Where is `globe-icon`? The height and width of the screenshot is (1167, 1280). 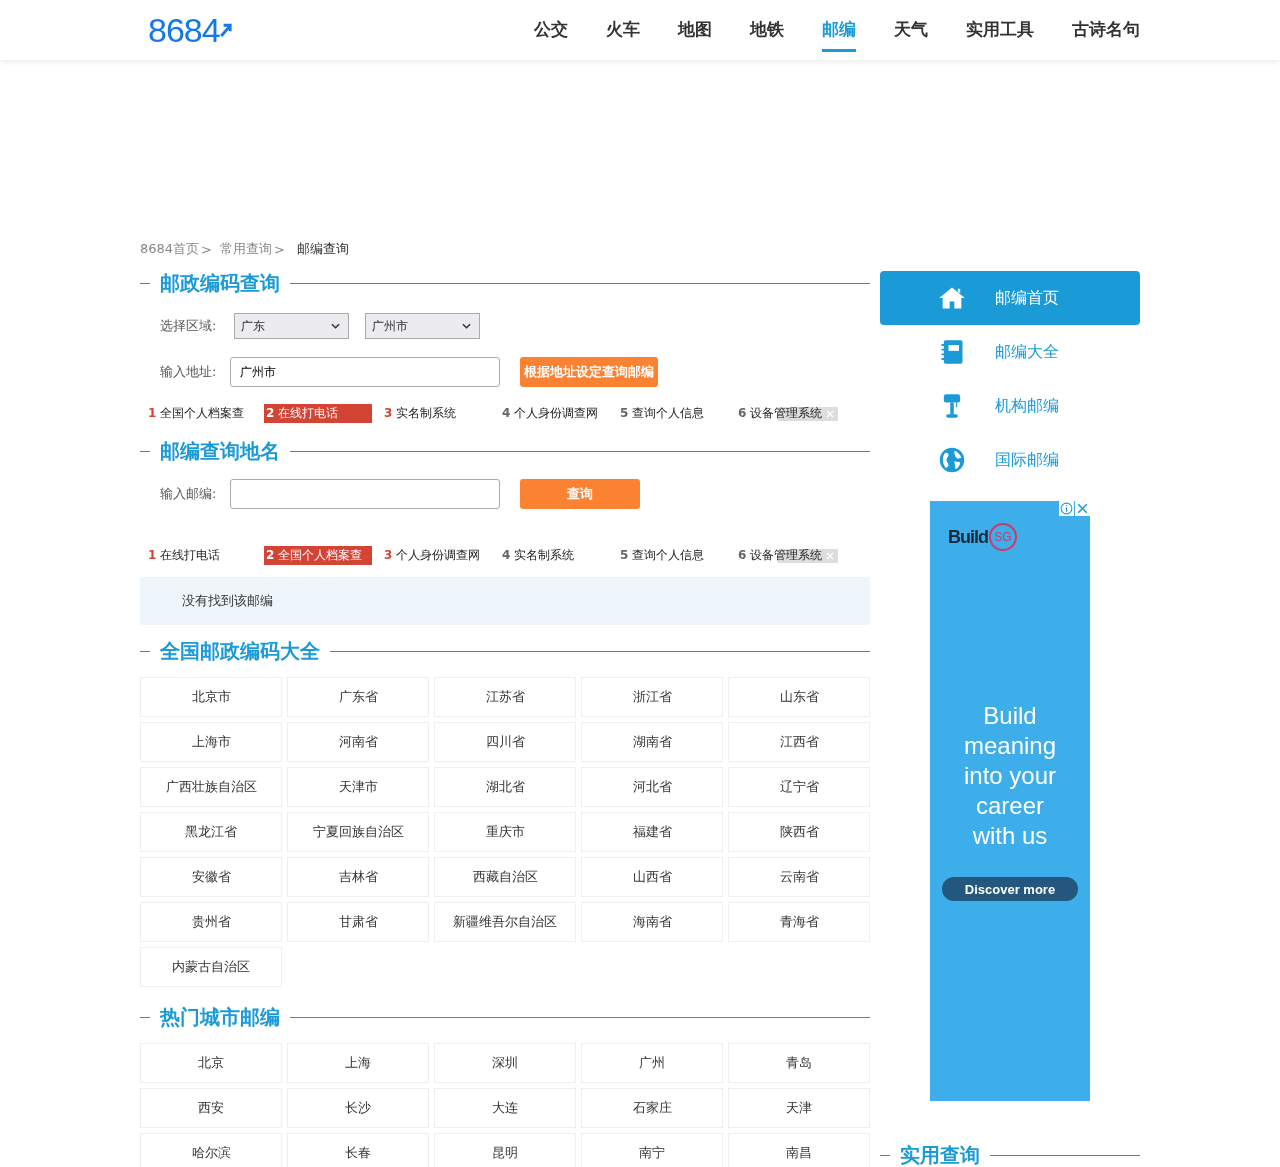
globe-icon is located at coordinates (952, 460).